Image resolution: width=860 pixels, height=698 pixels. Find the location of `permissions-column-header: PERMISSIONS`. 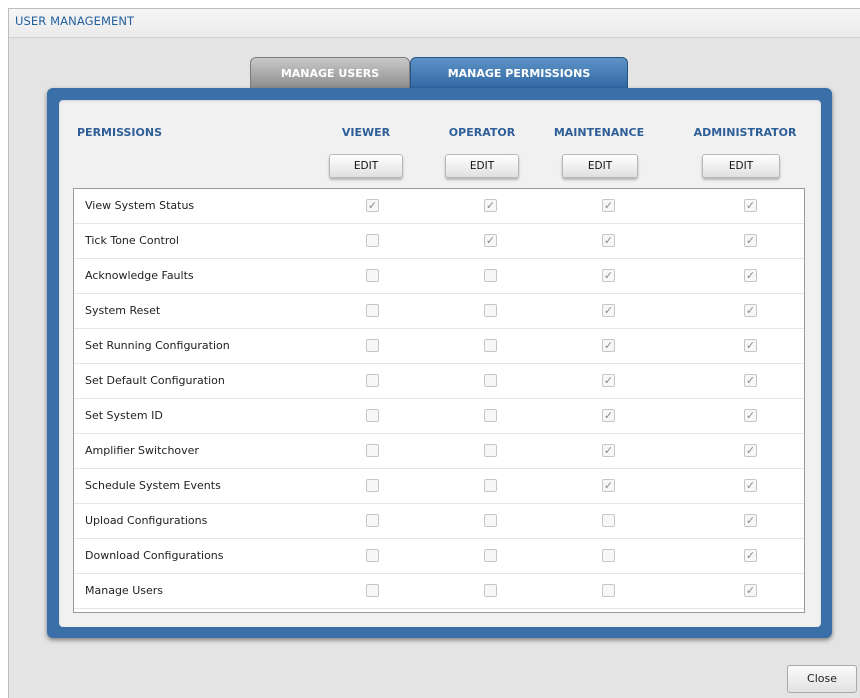

permissions-column-header: PERMISSIONS is located at coordinates (120, 132).